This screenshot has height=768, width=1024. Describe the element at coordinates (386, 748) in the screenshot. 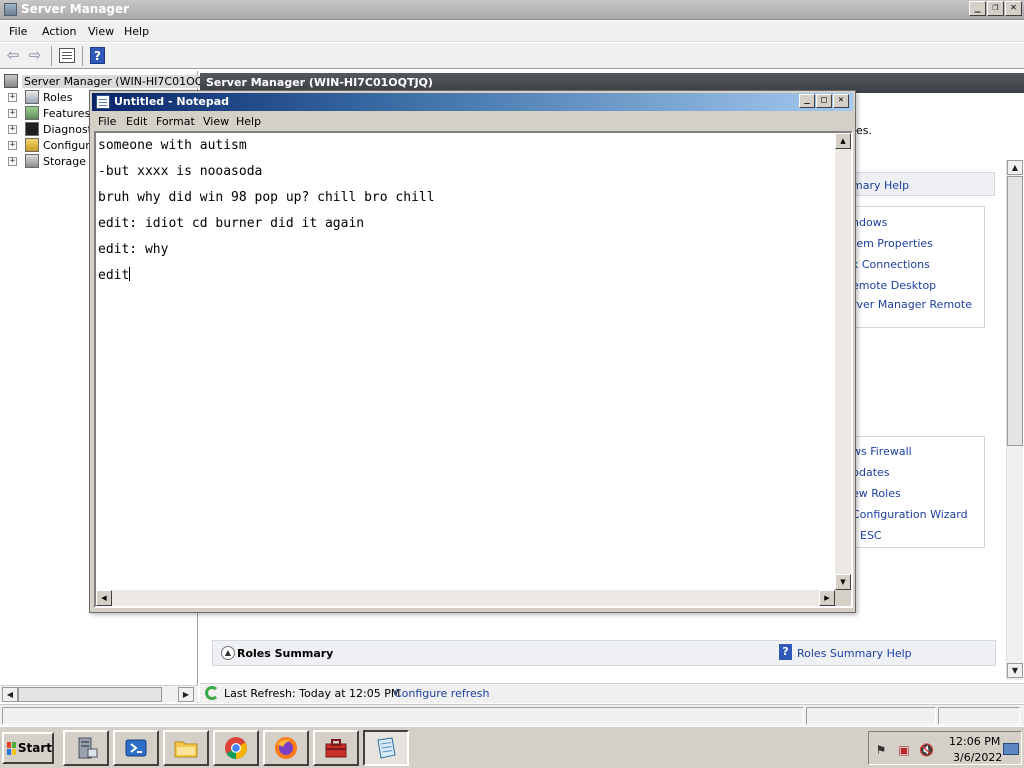

I see `taskbar-notepad-button` at that location.